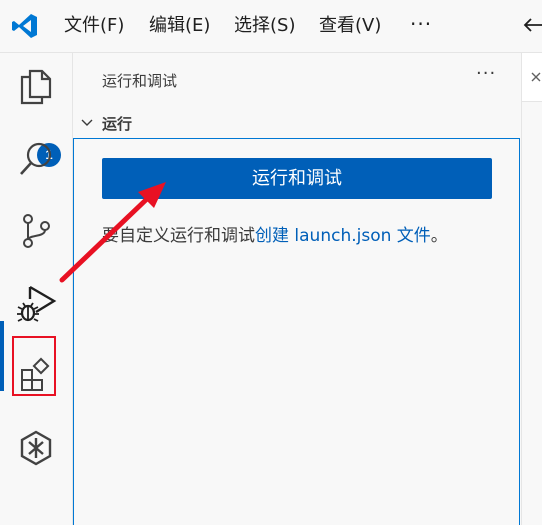  What do you see at coordinates (178, 236) in the screenshot?
I see `hint-text: 要自定义运行和调试` at bounding box center [178, 236].